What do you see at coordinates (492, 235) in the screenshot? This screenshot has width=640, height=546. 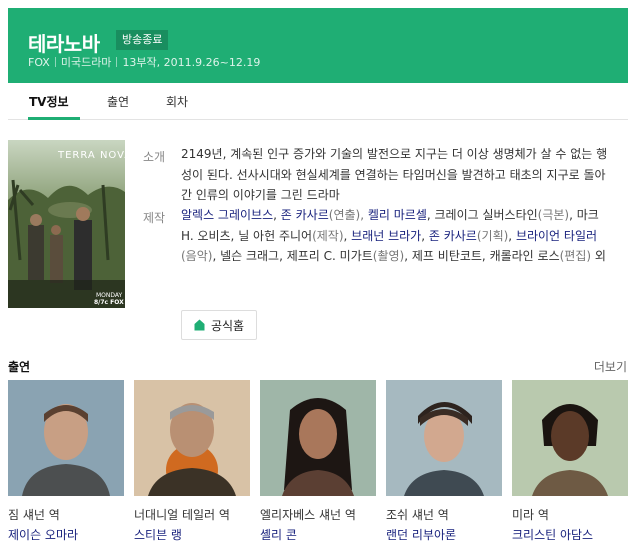 I see `credit-role: (기획)` at bounding box center [492, 235].